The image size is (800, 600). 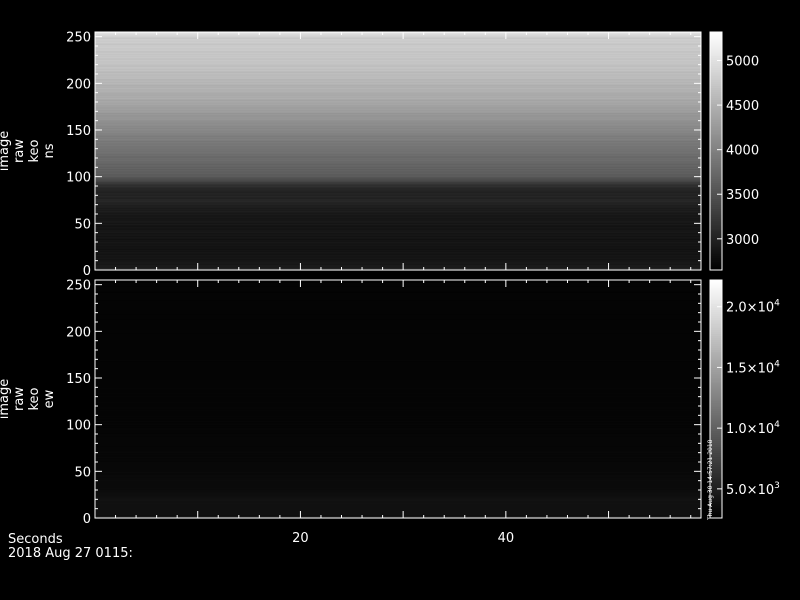 I want to click on side-stamp: Thu Aug 30 14:57:21 2018, so click(x=710, y=480).